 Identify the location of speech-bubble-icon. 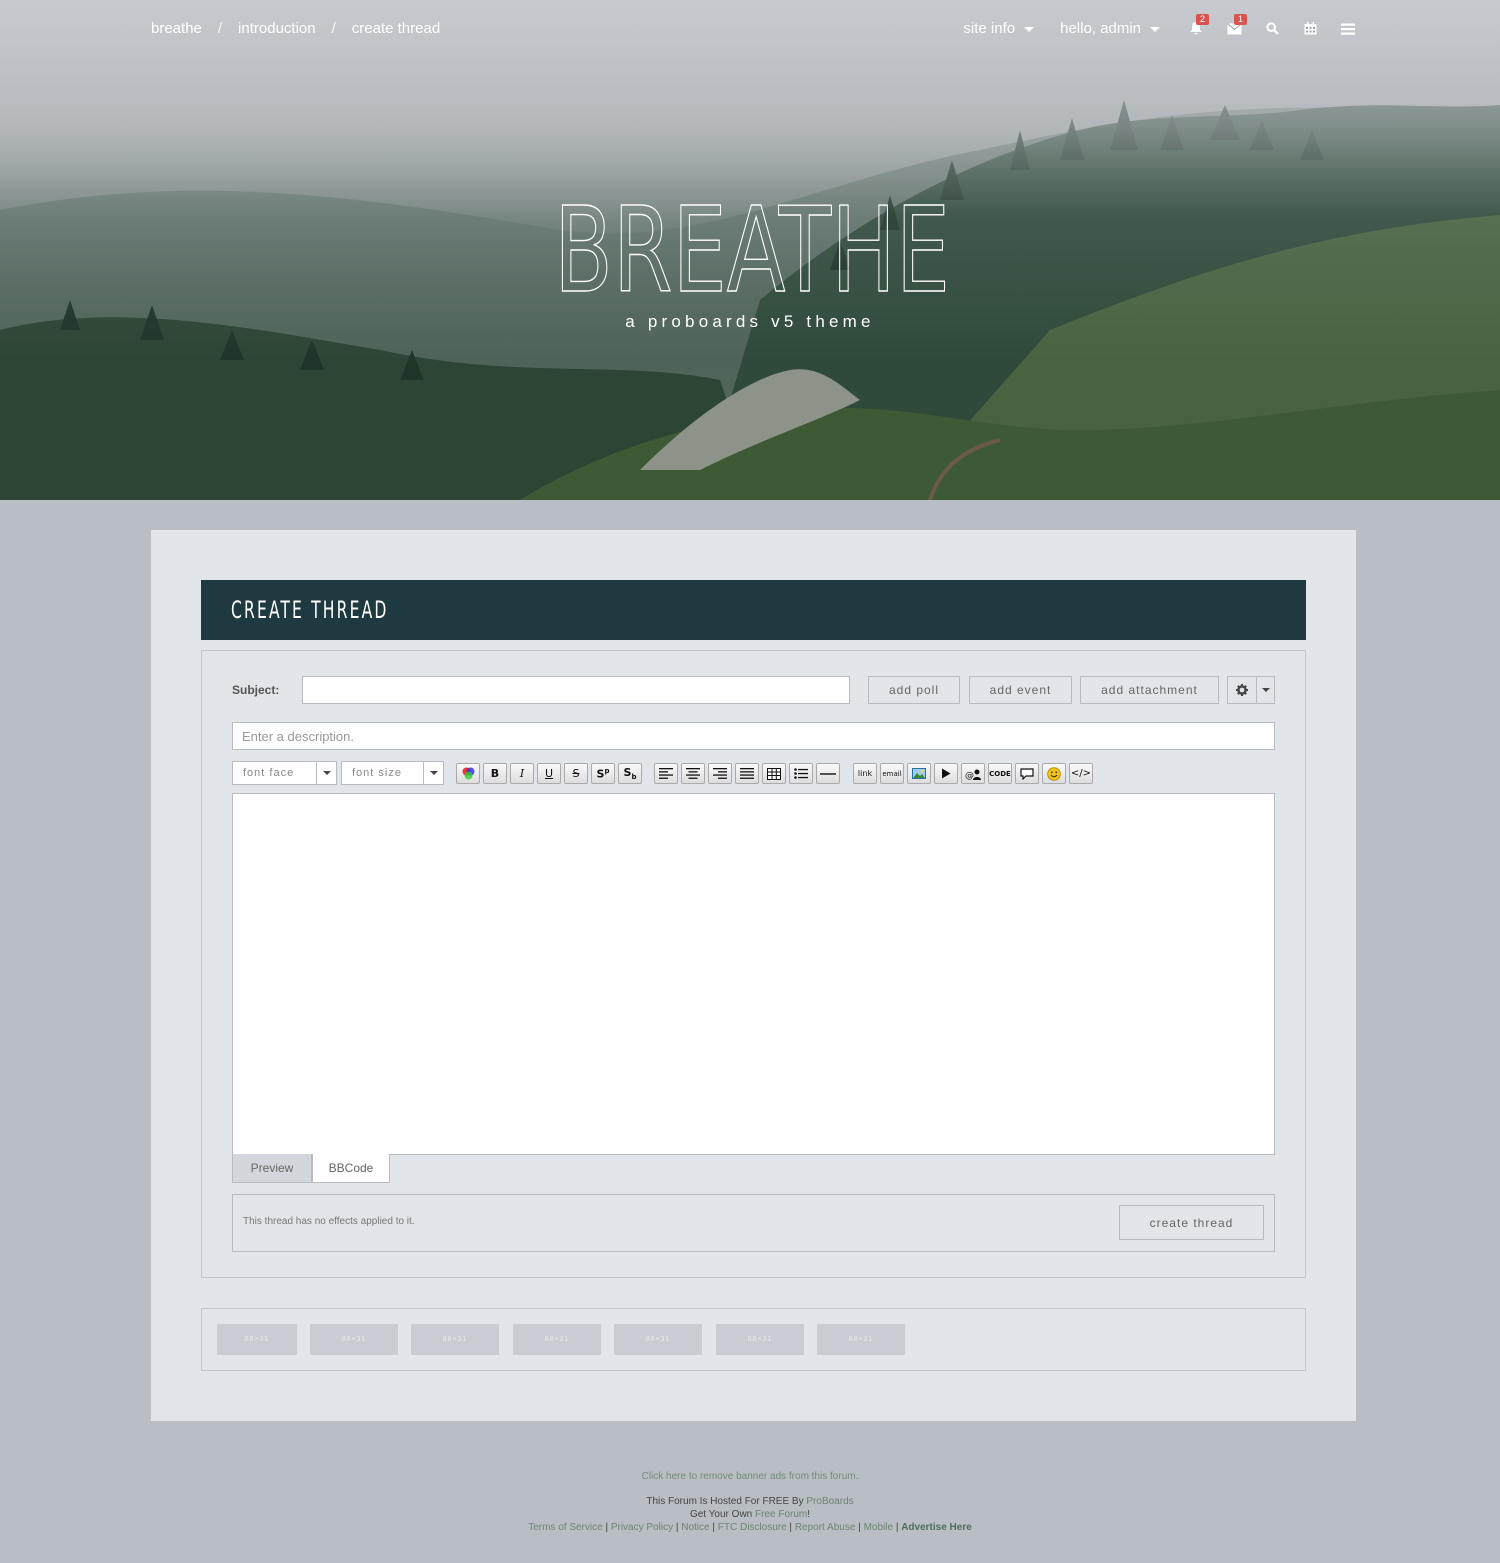
(1027, 773).